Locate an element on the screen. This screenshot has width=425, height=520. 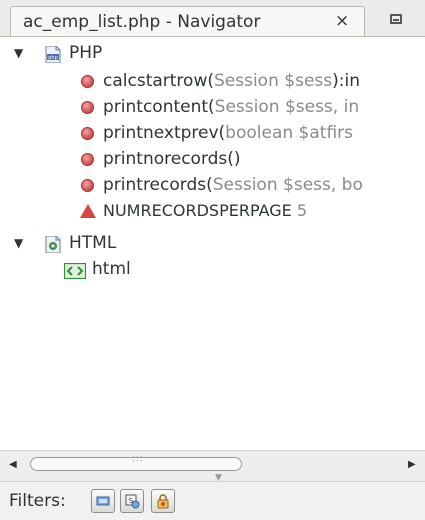
function-params: boolean $atfirs is located at coordinates (289, 133).